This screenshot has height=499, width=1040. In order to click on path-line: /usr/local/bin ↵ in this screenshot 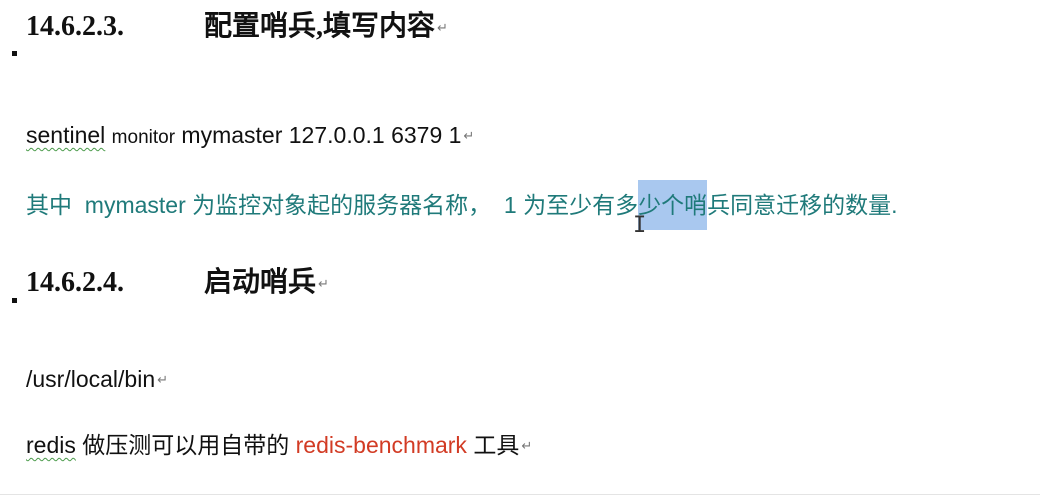, I will do `click(97, 379)`.